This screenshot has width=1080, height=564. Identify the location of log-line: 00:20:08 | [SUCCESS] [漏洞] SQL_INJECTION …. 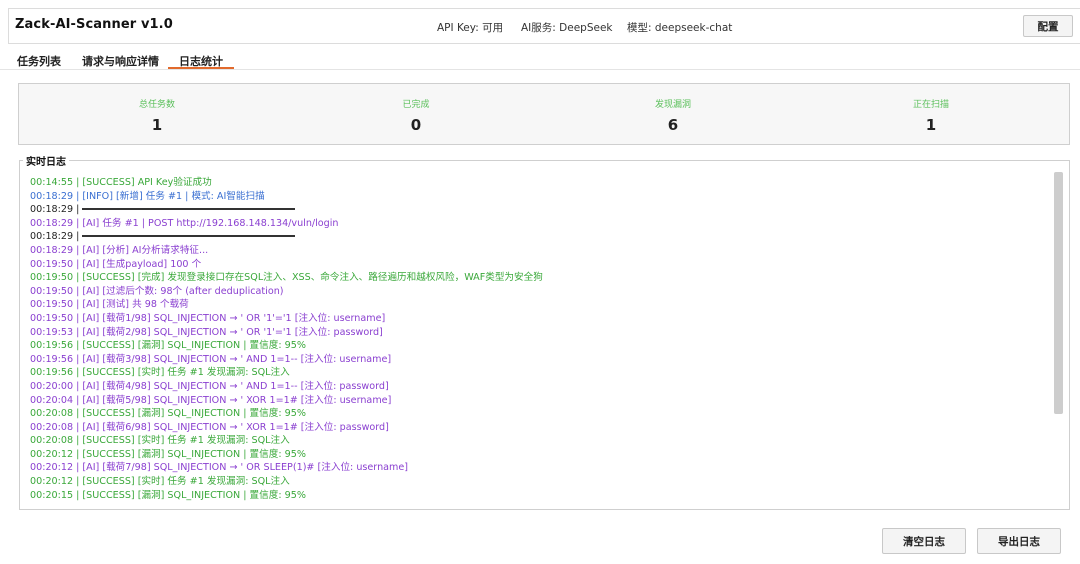
(540, 414).